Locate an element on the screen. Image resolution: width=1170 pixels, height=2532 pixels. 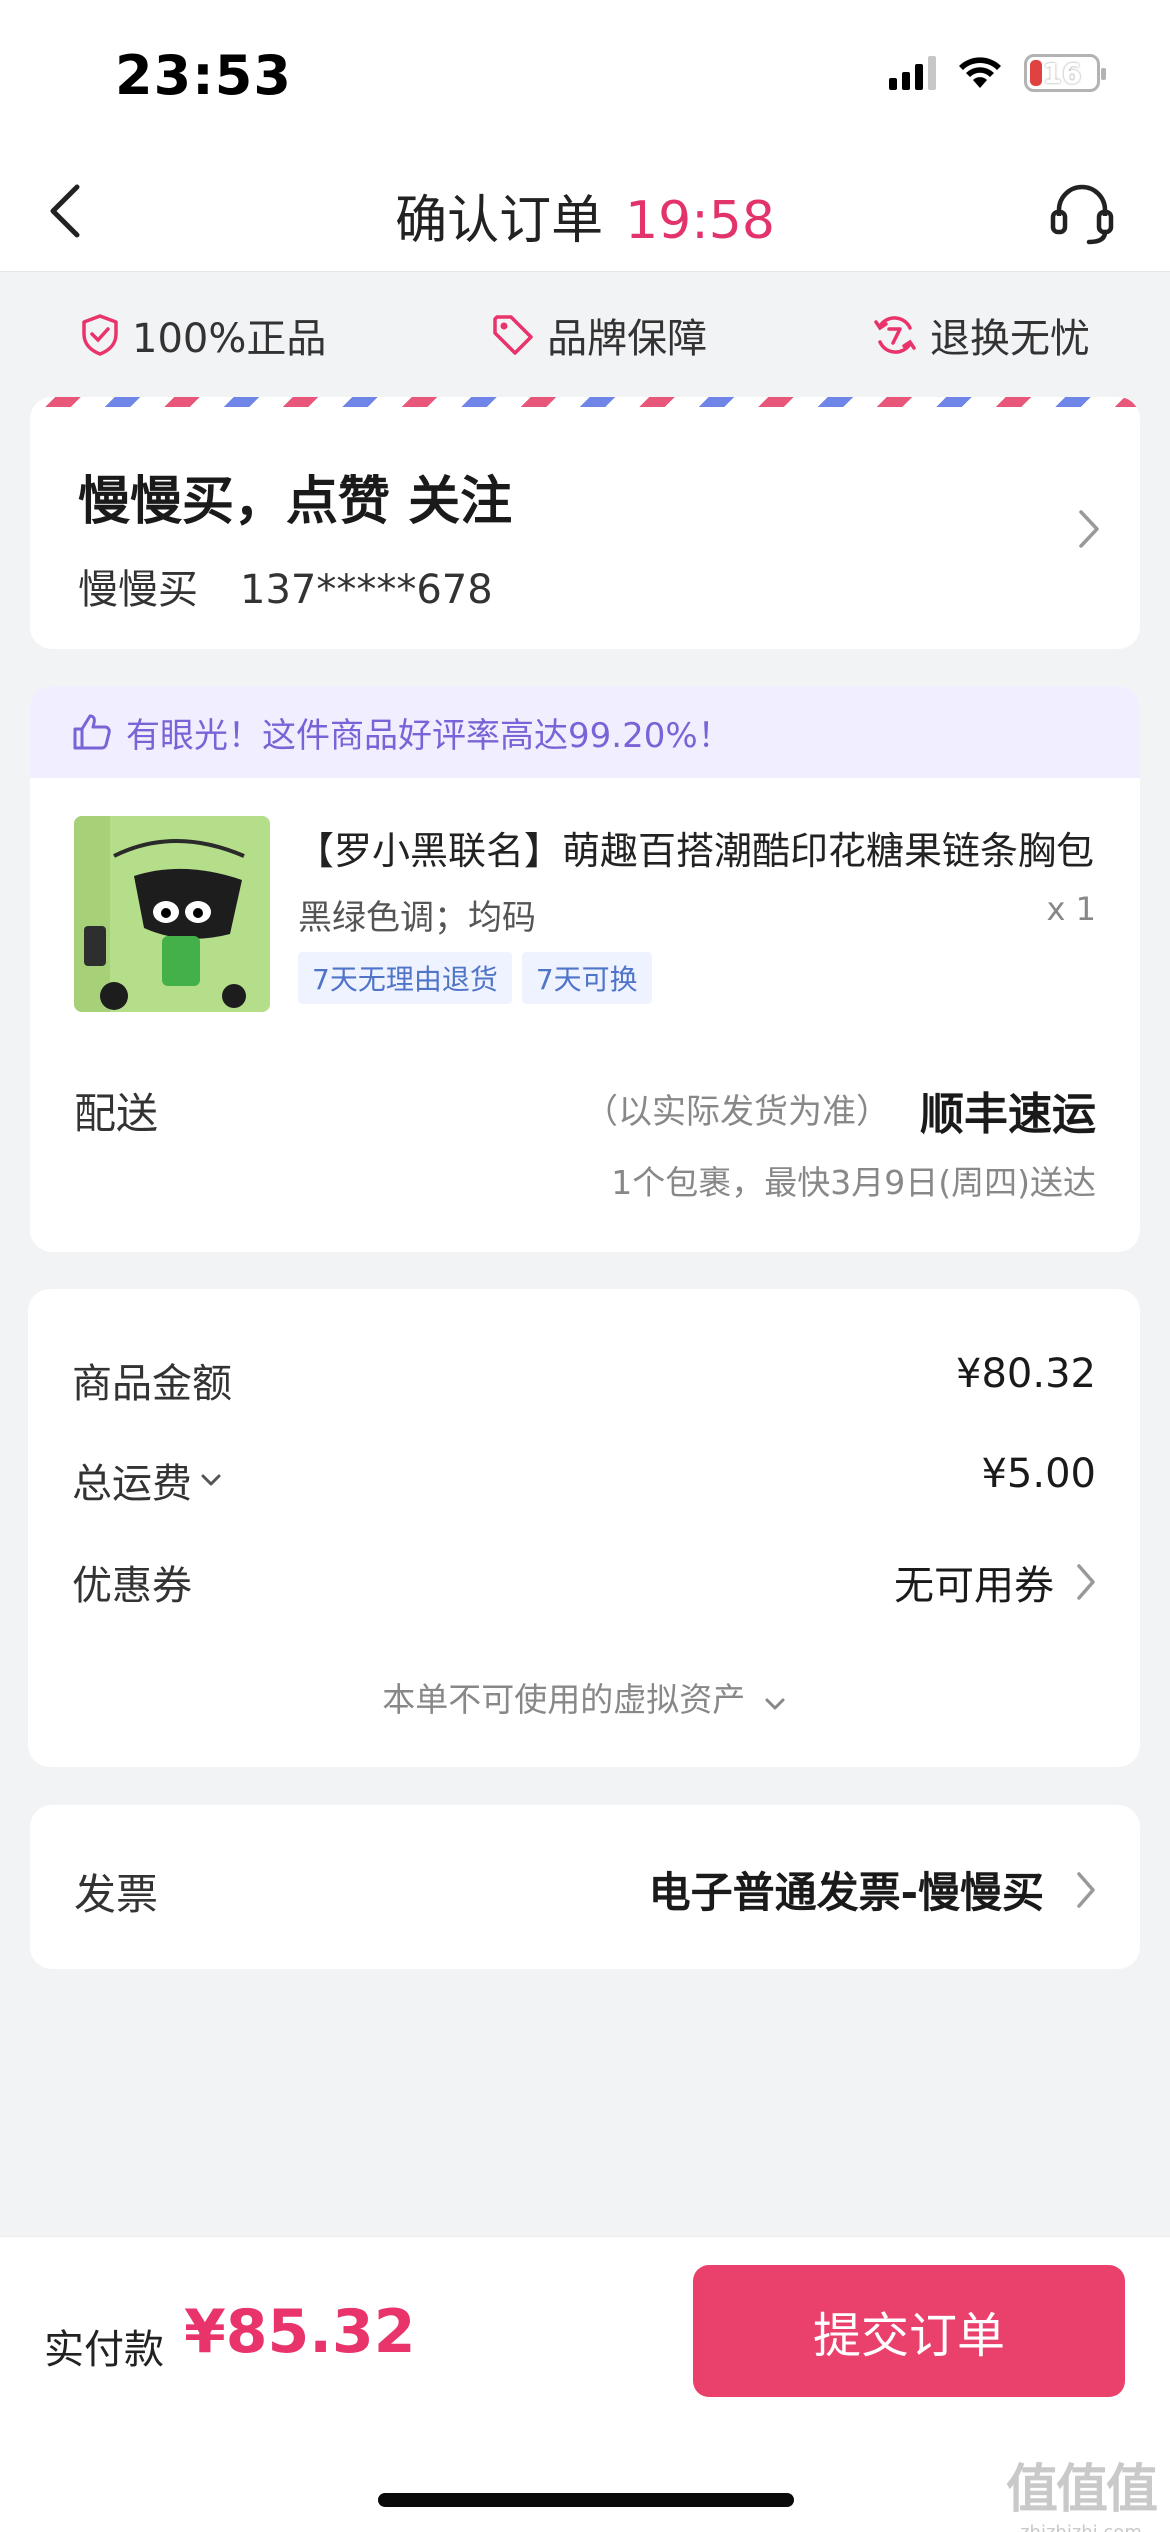
watermark-logo: 值值值 is located at coordinates (1081, 2490).